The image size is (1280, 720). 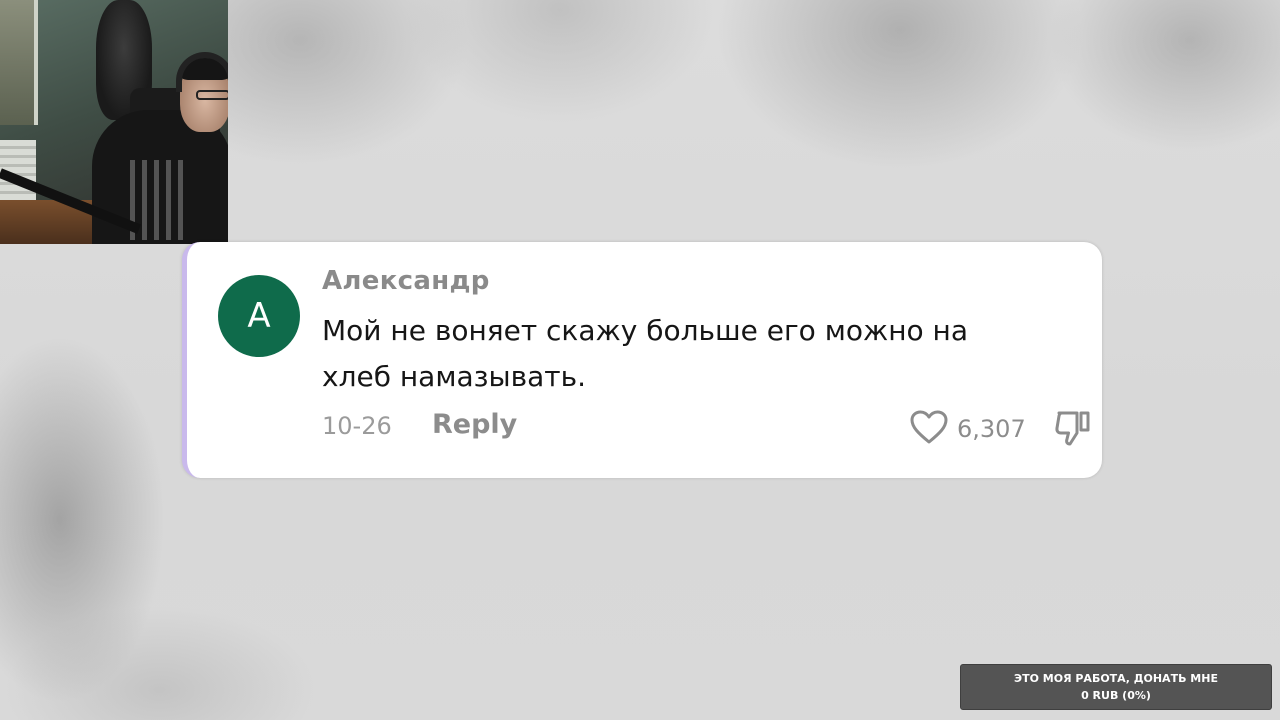 I want to click on donation-goal-widget: ЭТО МОЯ РАБОТА, ДОНАТЬ МНЕ 0 RUB (0%), so click(x=1116, y=687).